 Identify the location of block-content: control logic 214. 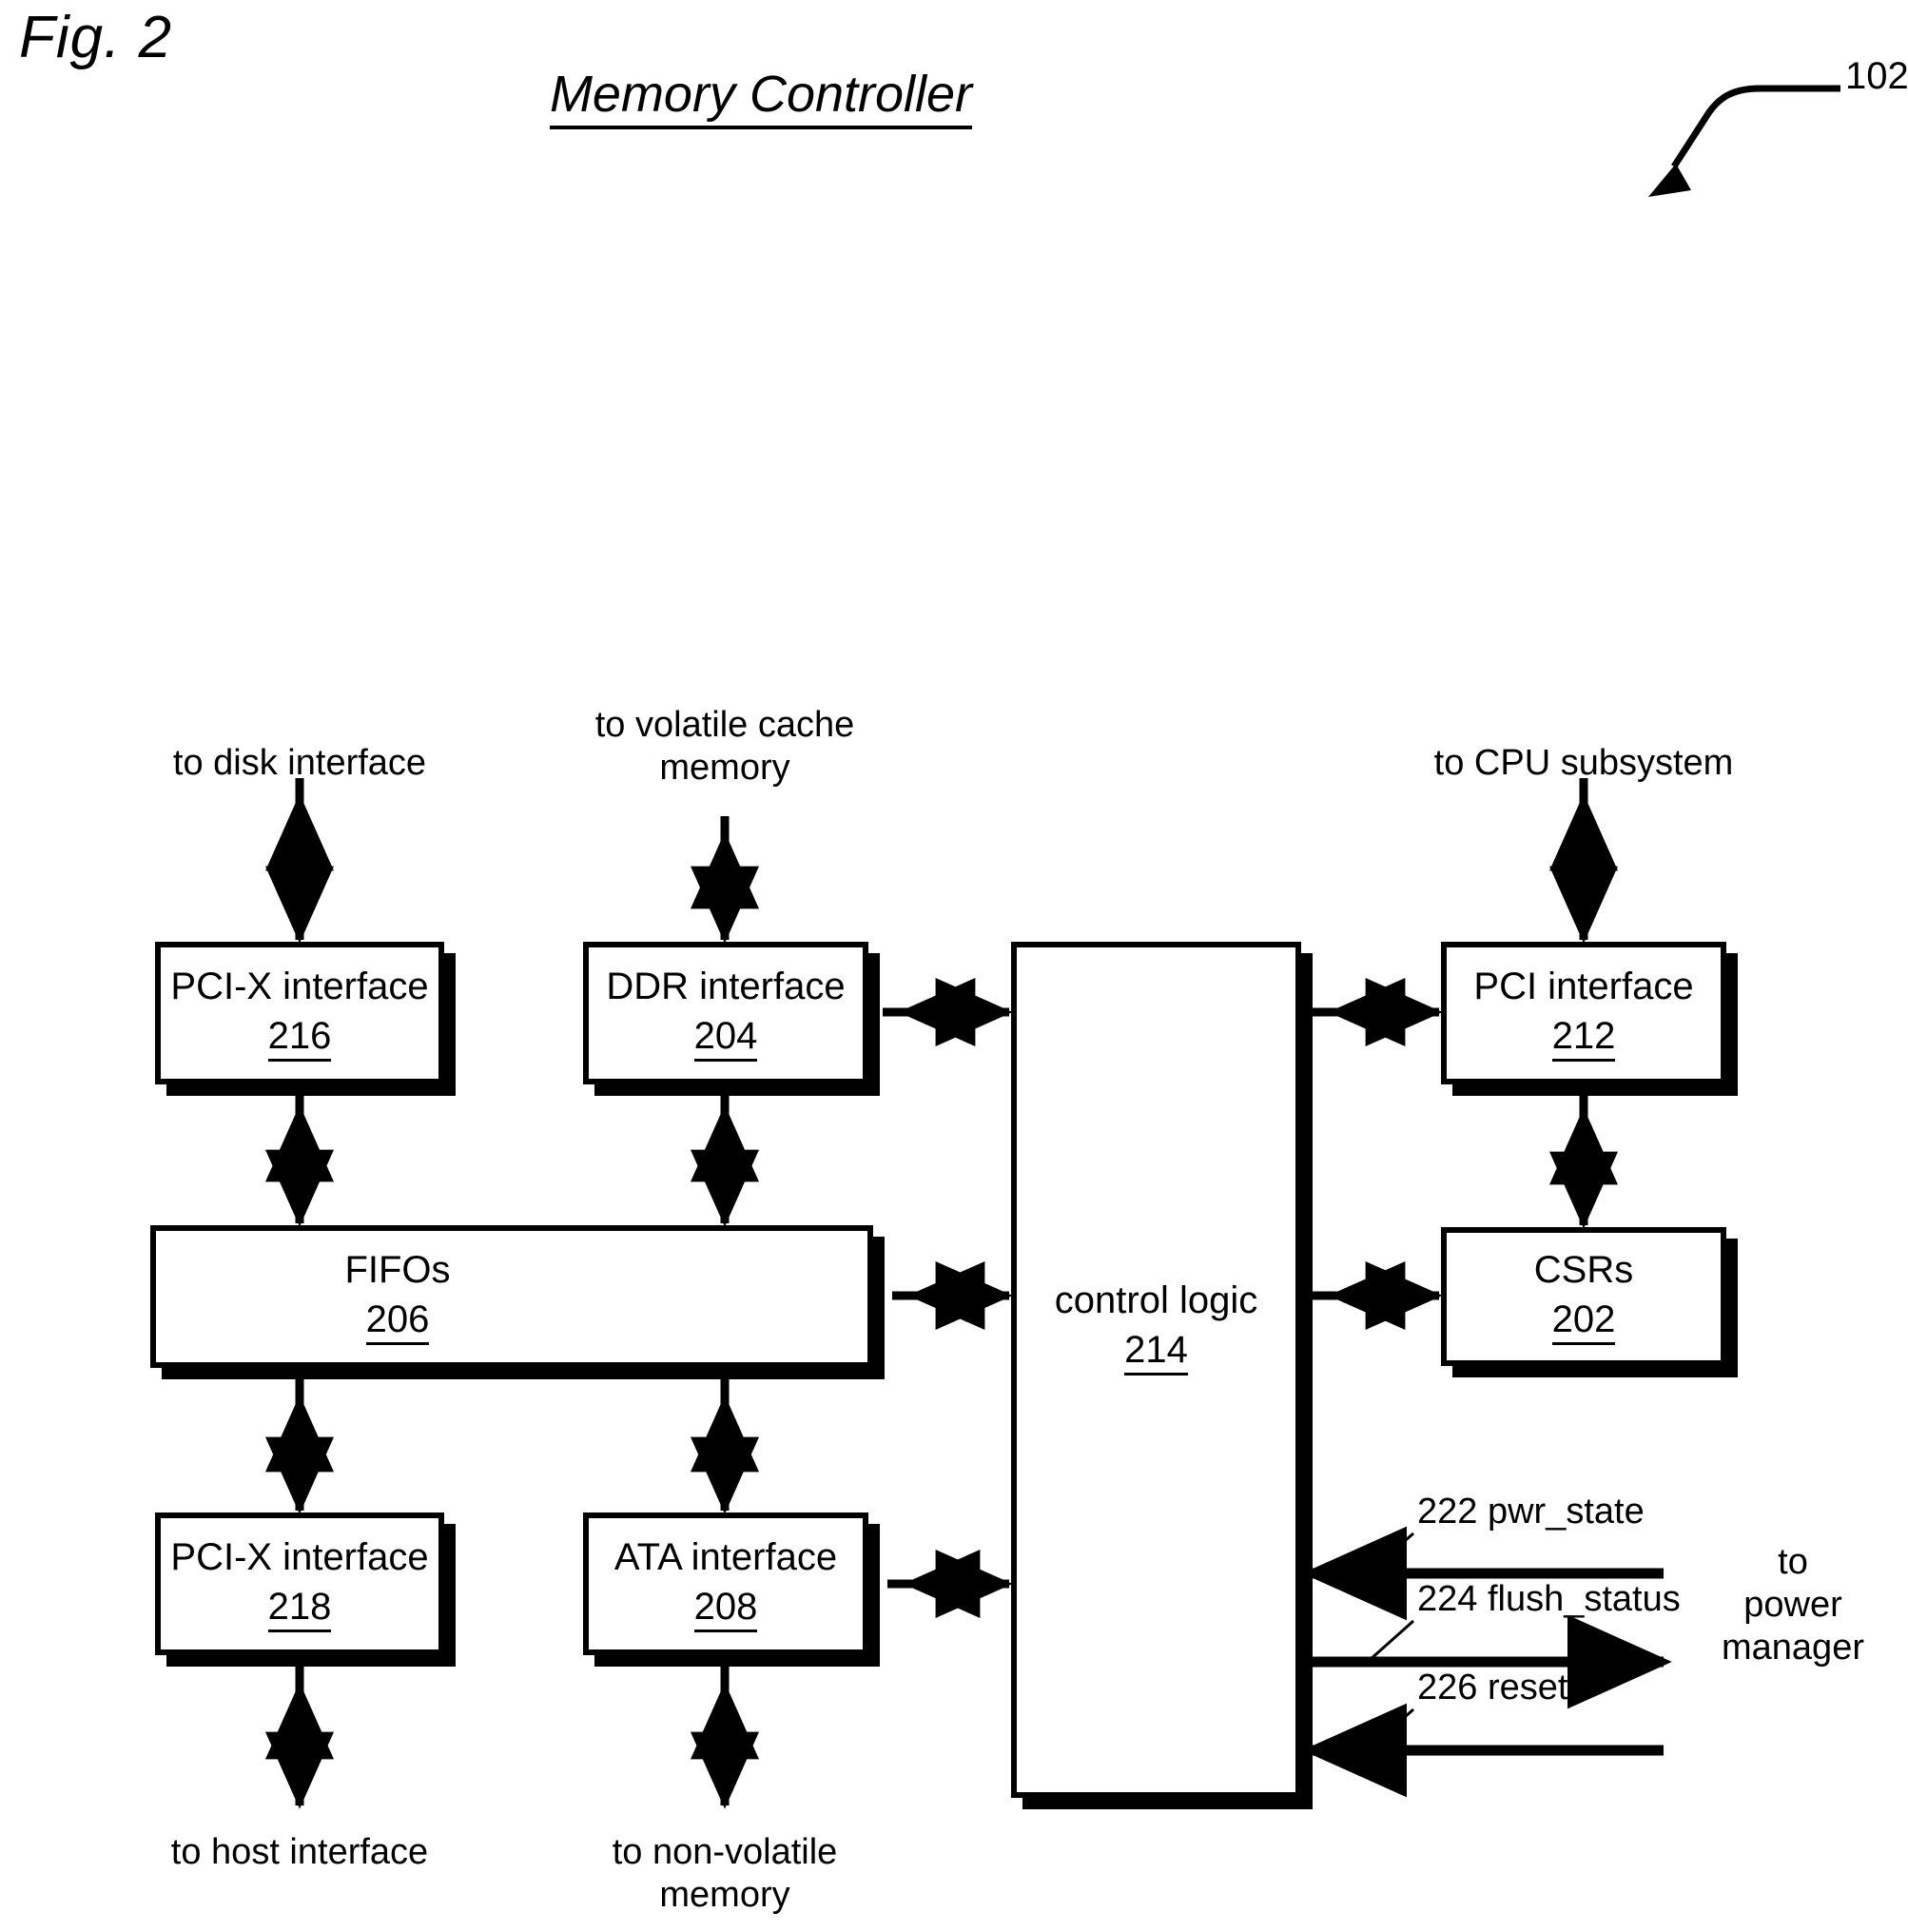
(1156, 1370).